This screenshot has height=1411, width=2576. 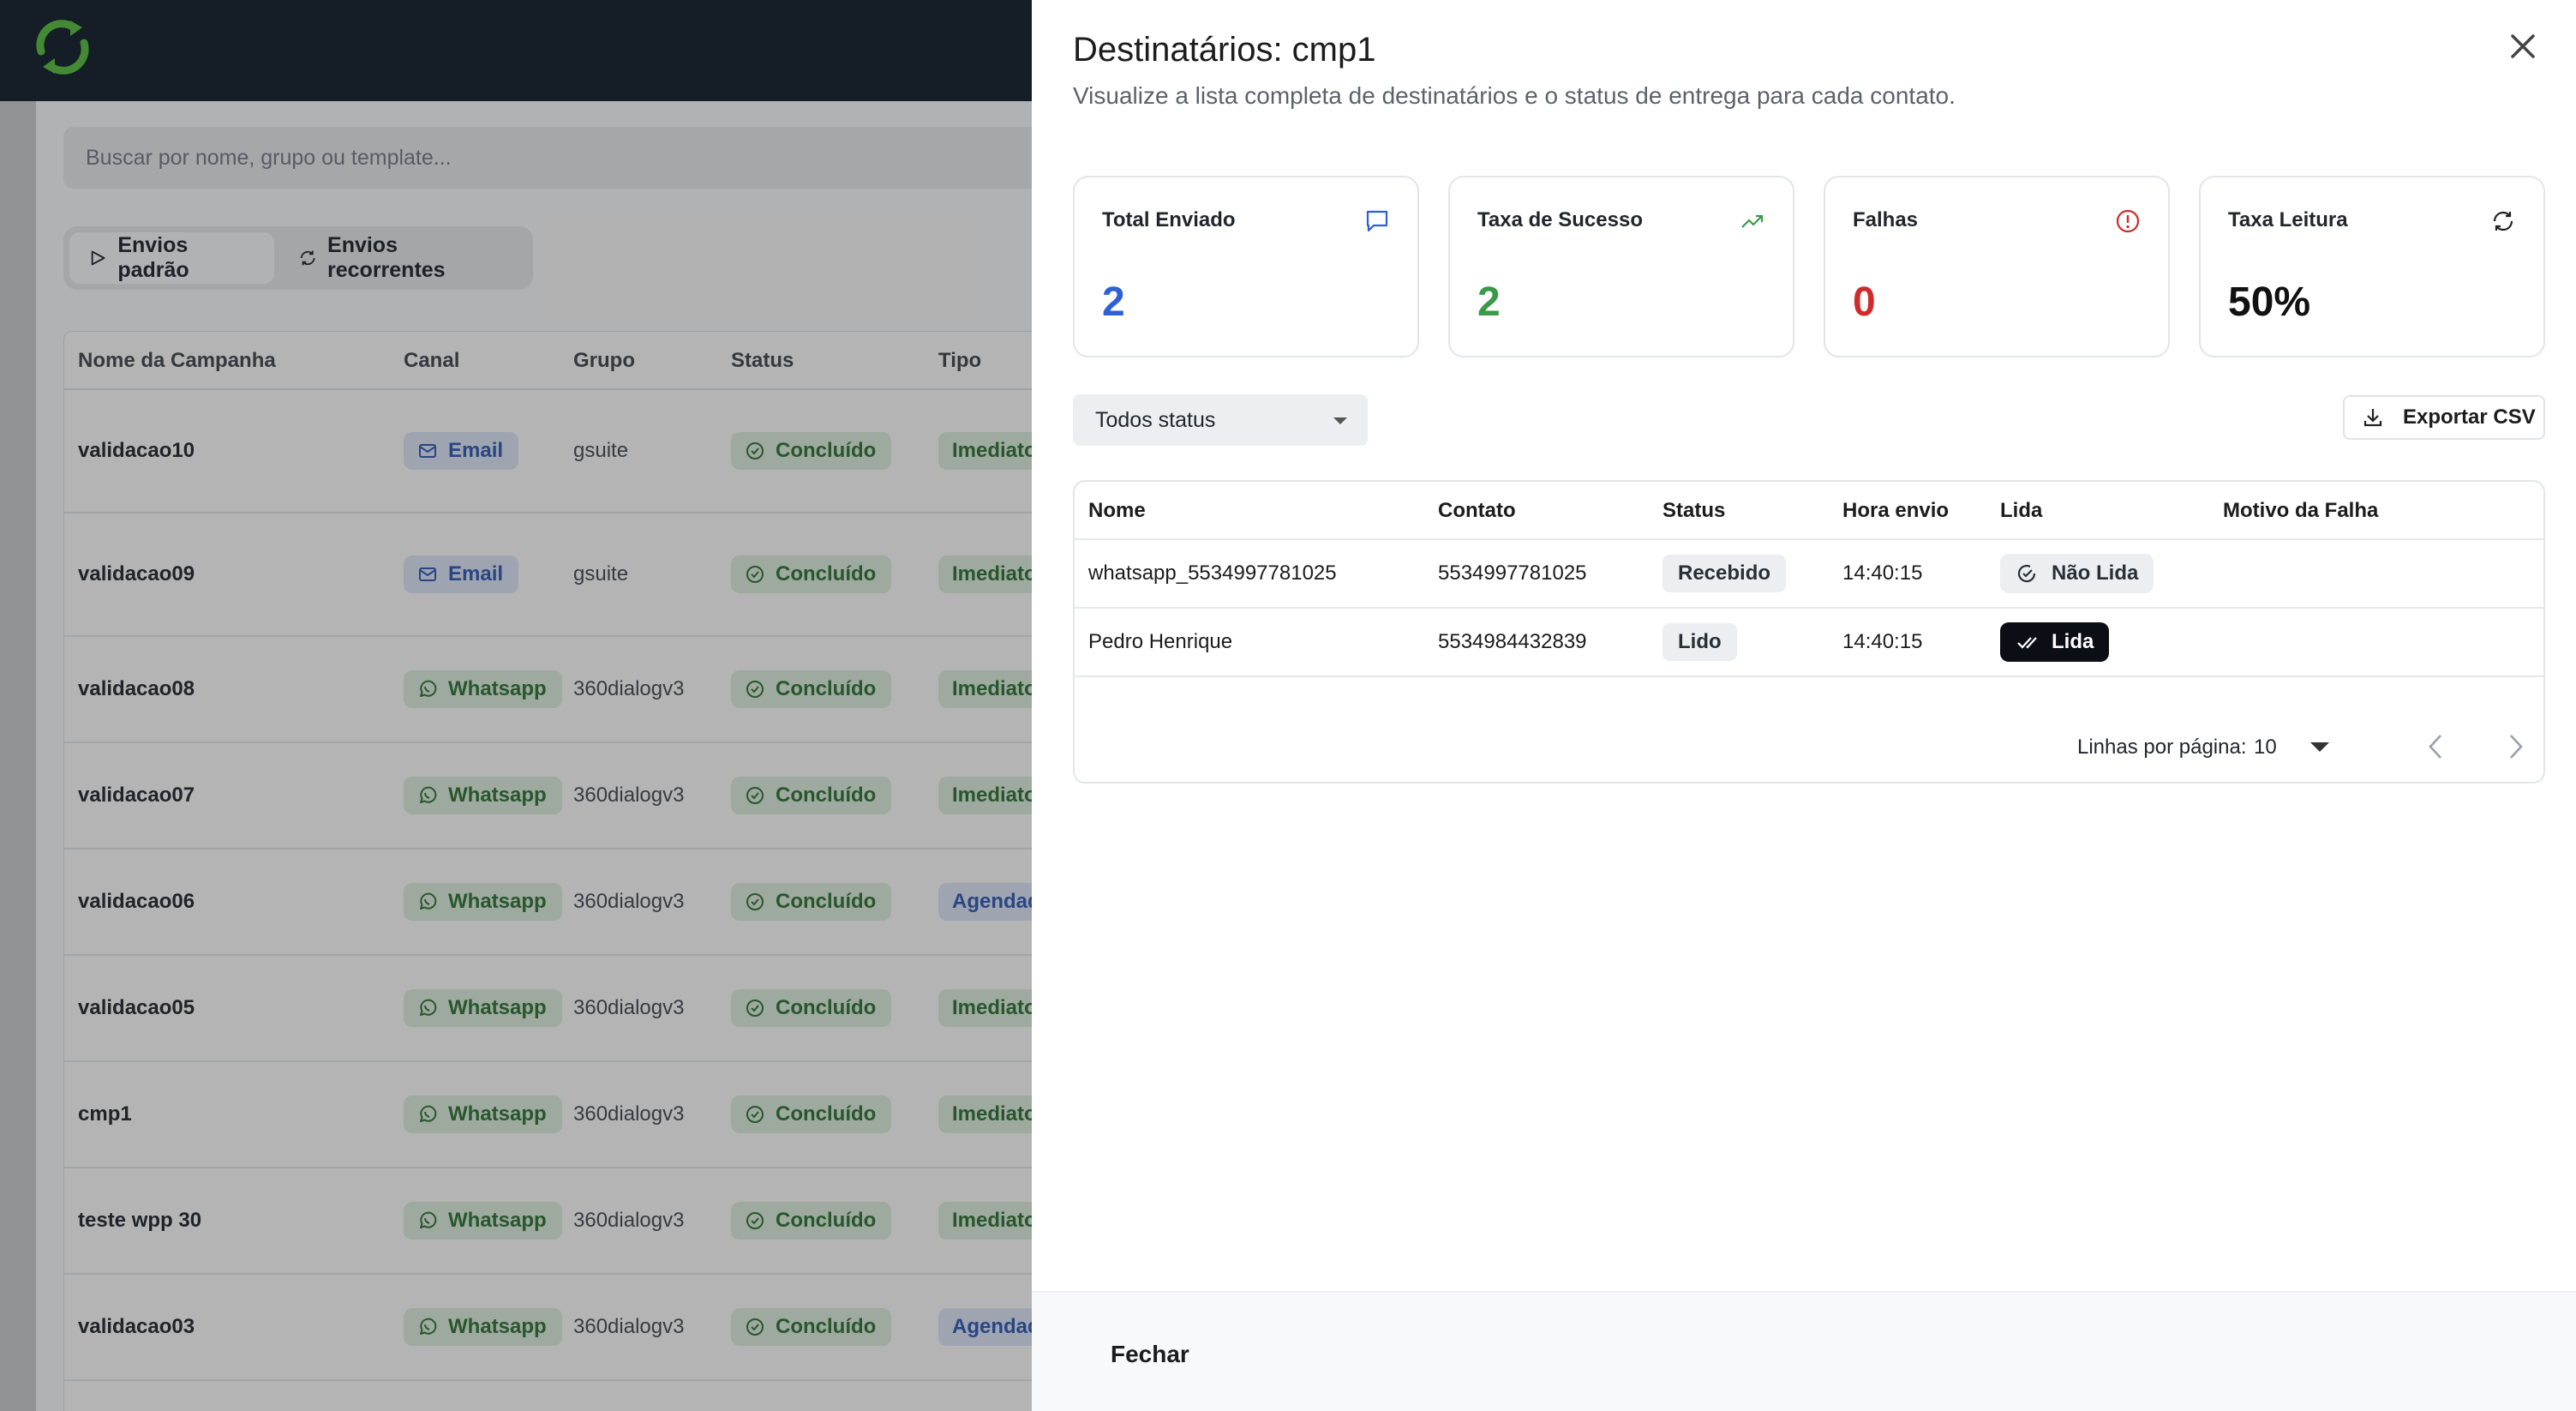 What do you see at coordinates (1752, 221) in the screenshot?
I see `trending-up-icon` at bounding box center [1752, 221].